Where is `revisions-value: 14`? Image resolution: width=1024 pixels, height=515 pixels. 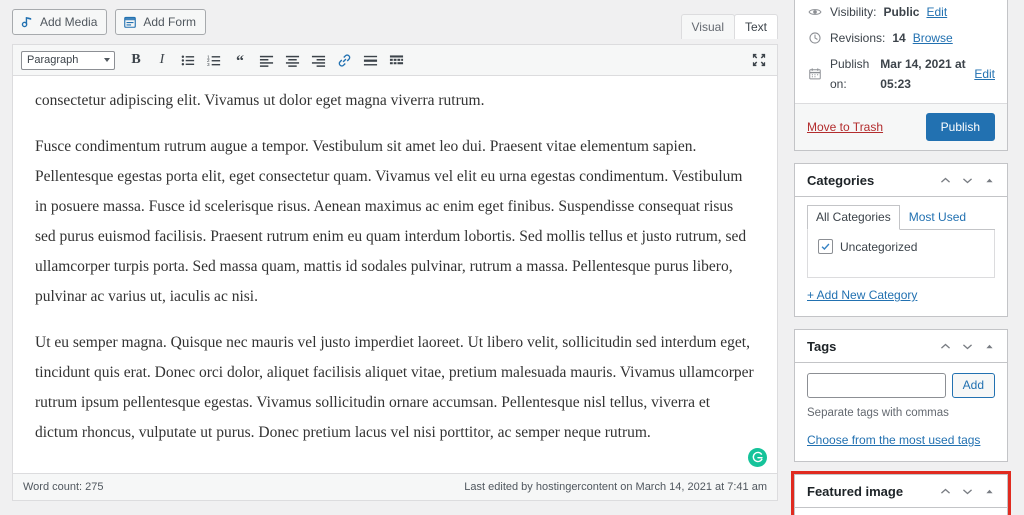
revisions-value: 14 is located at coordinates (899, 38).